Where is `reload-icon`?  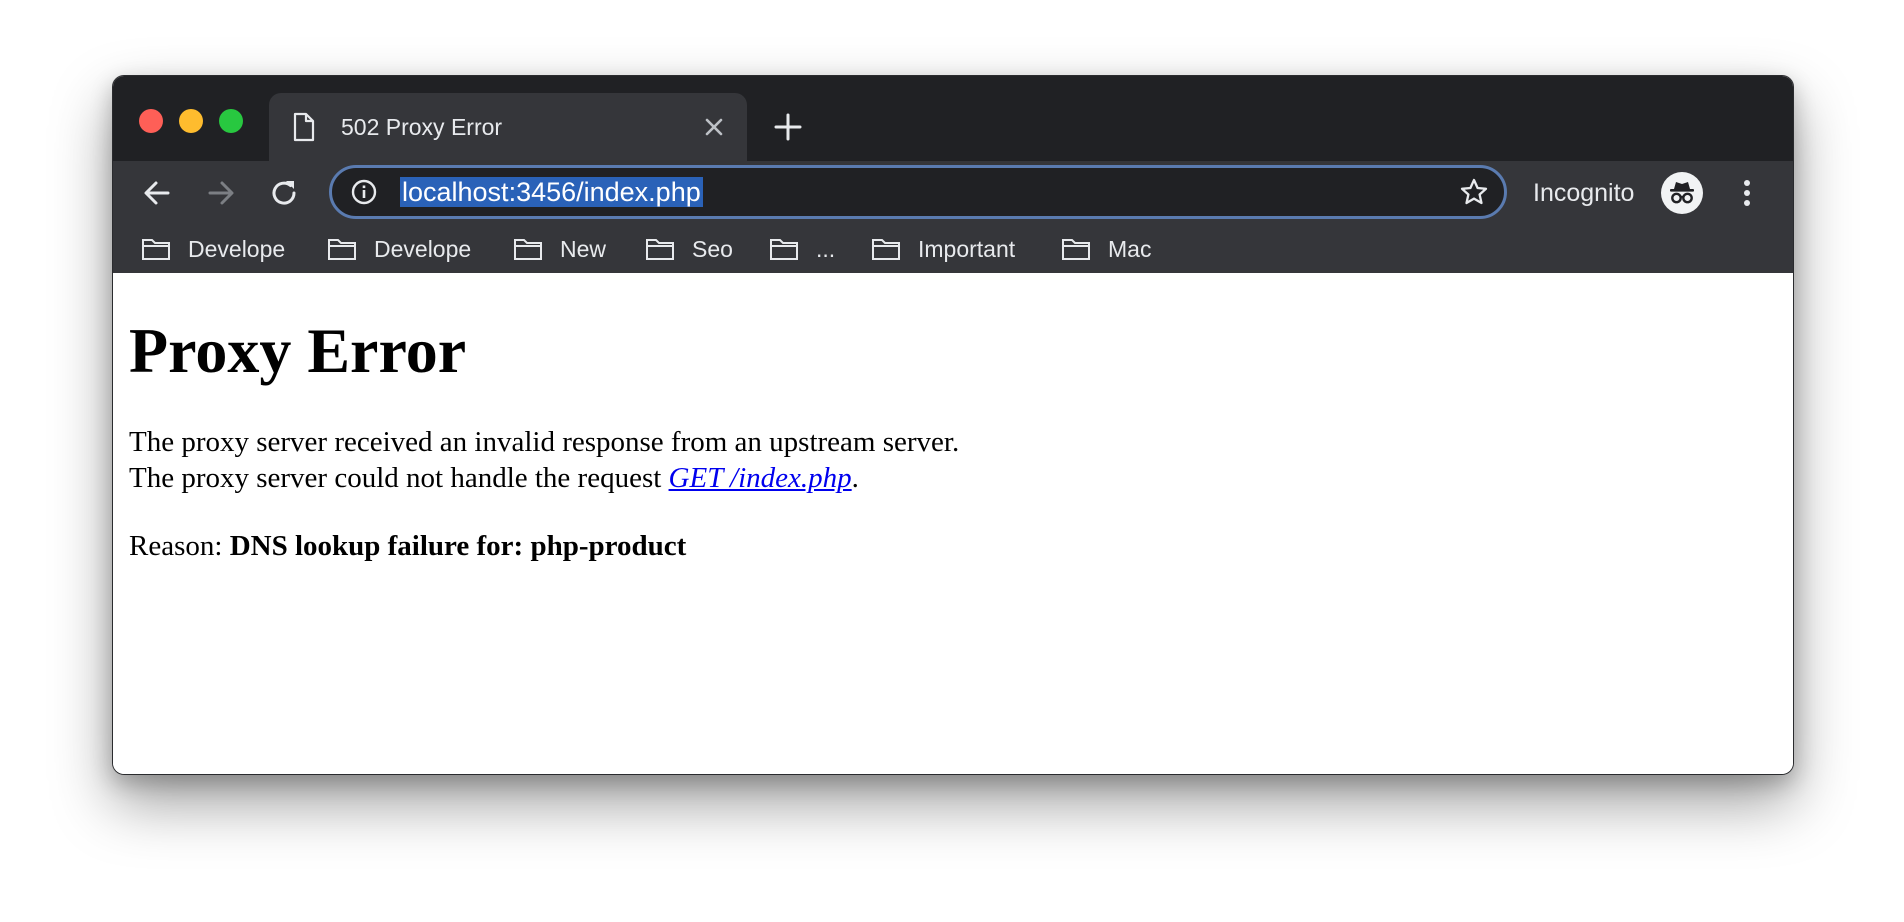
reload-icon is located at coordinates (284, 193).